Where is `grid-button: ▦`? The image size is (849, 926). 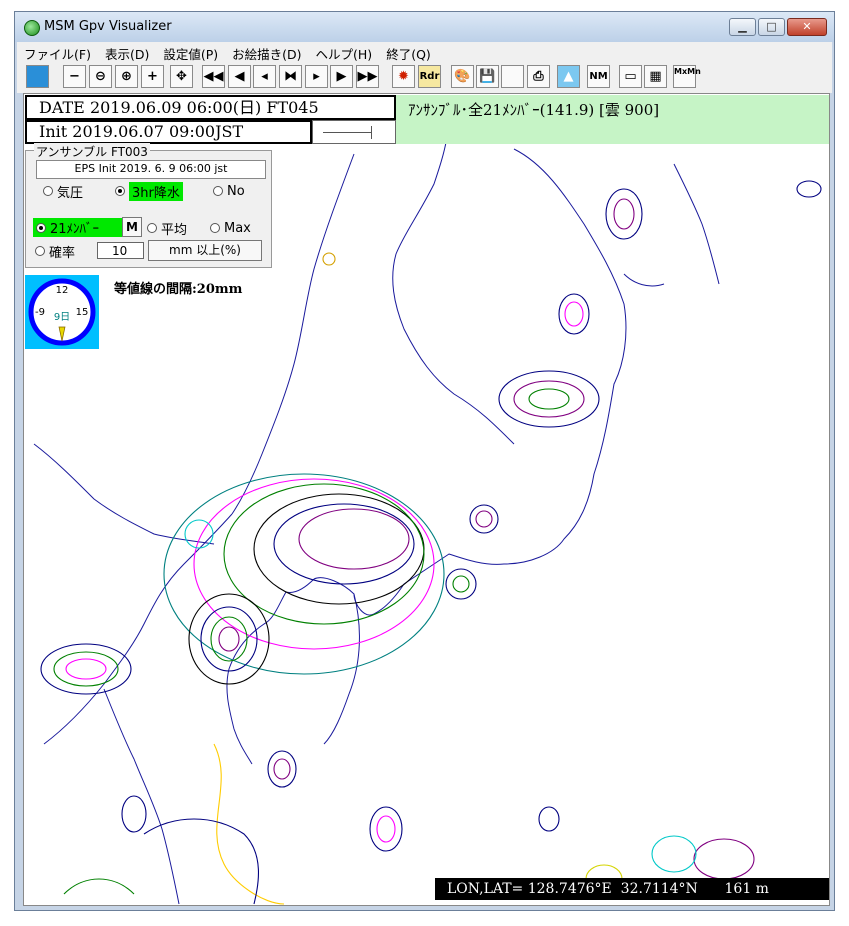
grid-button: ▦ is located at coordinates (655, 76).